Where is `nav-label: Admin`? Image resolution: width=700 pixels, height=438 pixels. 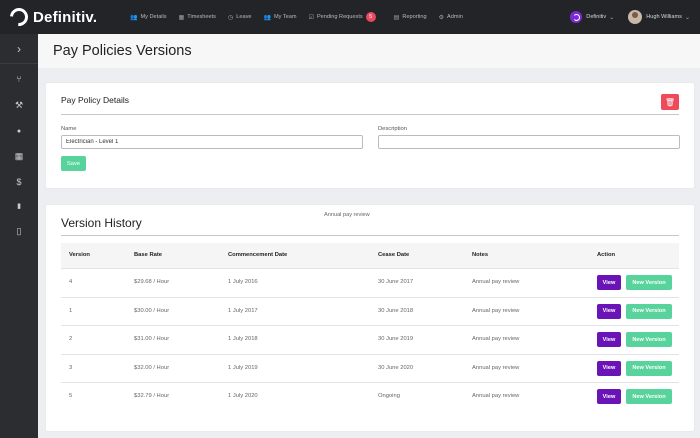 nav-label: Admin is located at coordinates (455, 17).